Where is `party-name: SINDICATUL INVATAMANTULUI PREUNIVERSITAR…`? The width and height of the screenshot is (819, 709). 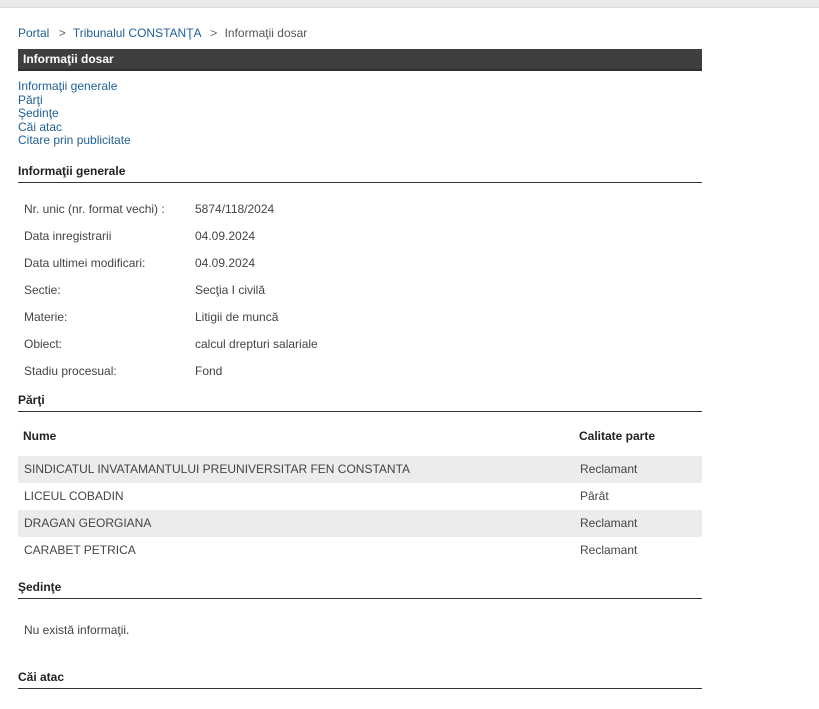
party-name: SINDICATUL INVATAMANTULUI PREUNIVERSITAR… is located at coordinates (217, 468).